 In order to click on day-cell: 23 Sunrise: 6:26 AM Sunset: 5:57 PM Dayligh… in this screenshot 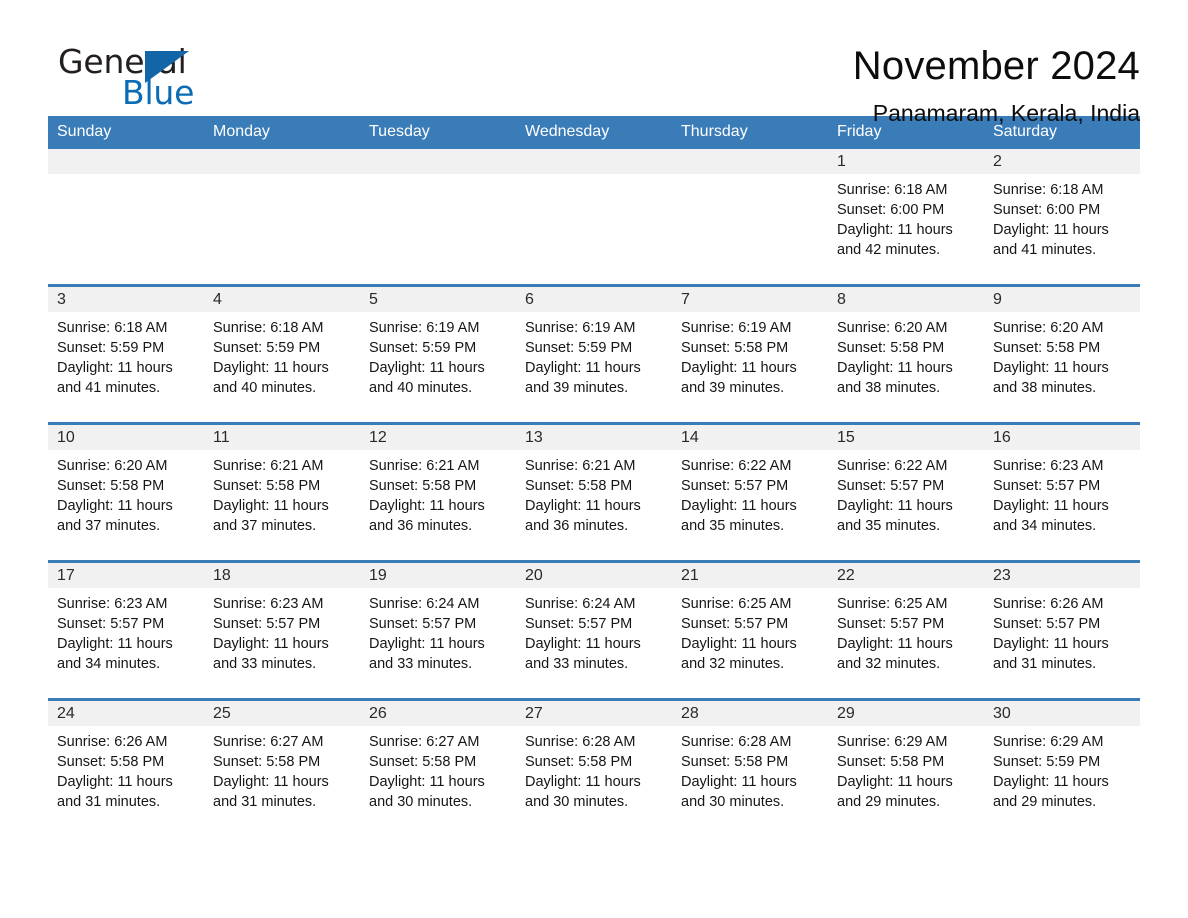, I will do `click(1062, 630)`.